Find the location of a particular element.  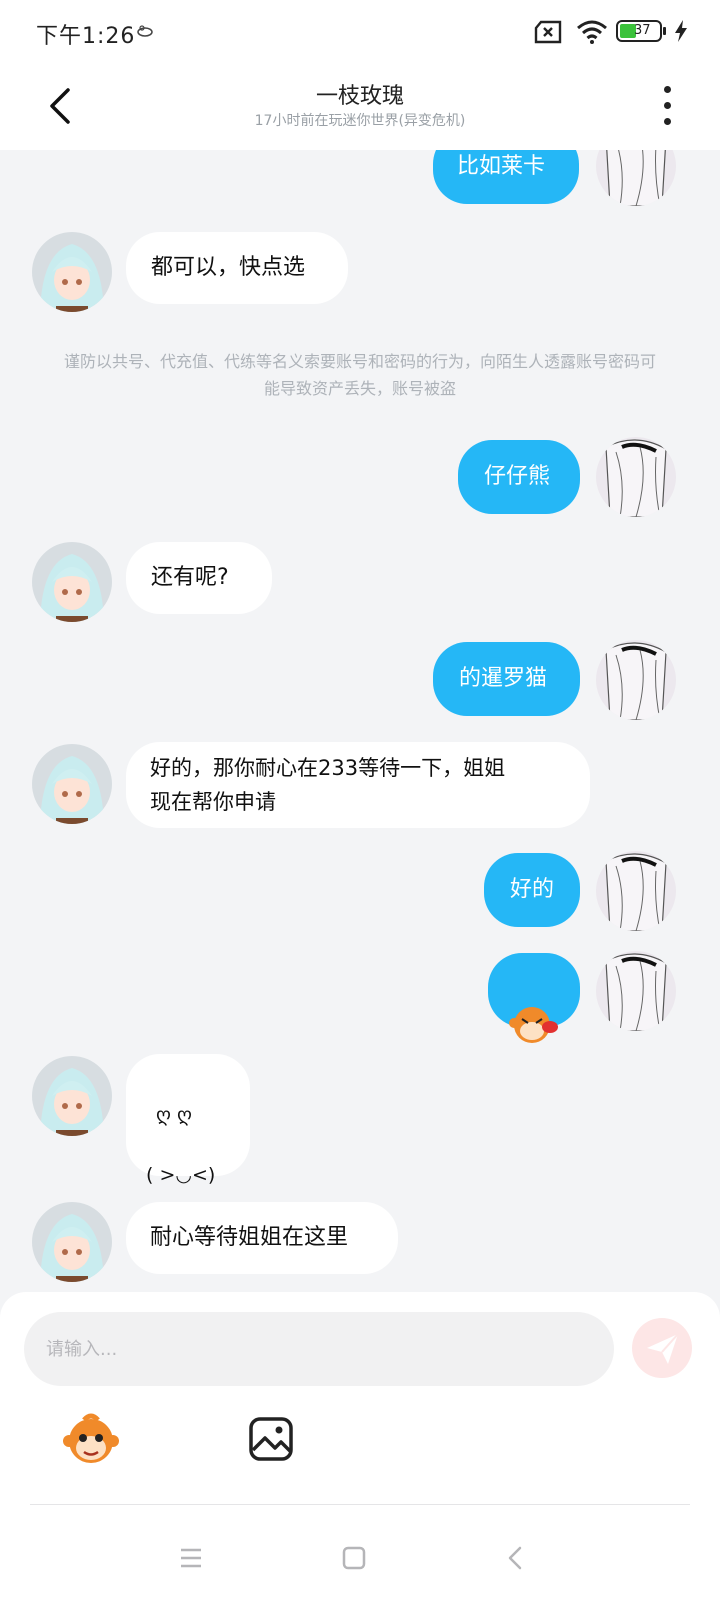

image-icon is located at coordinates (271, 1439).